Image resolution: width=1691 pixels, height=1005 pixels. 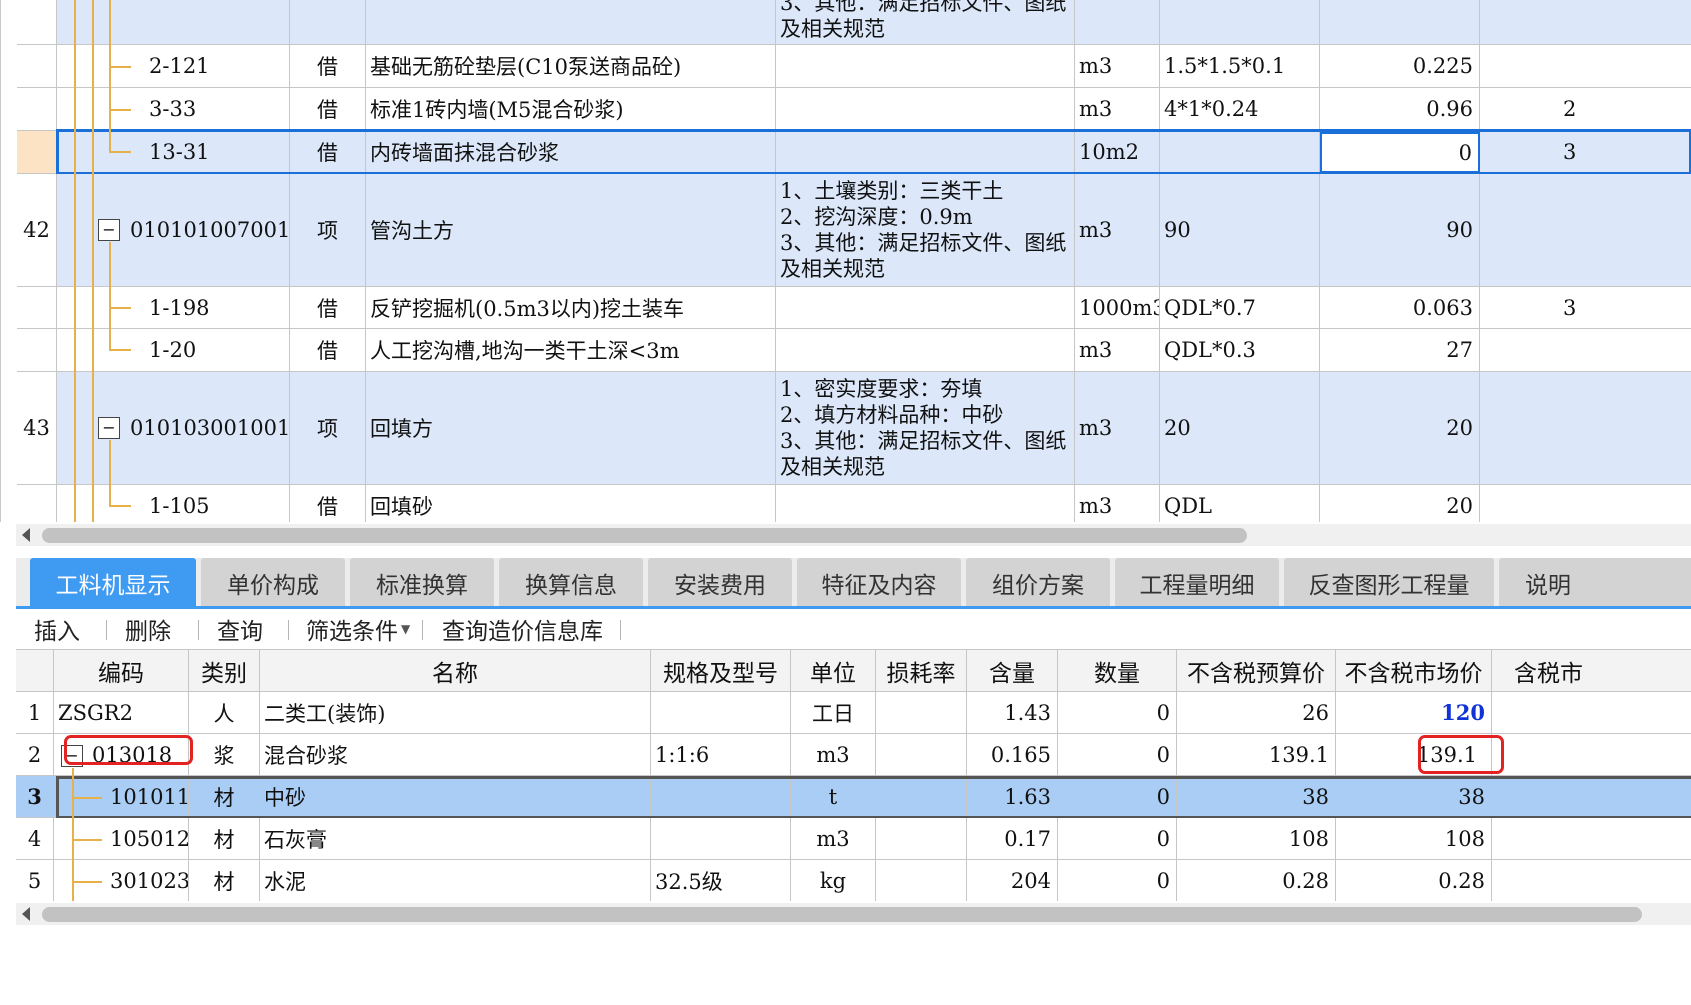 I want to click on name-cell: 反铲挖掘机(0.5m3以内)挖土装车, so click(x=571, y=307).